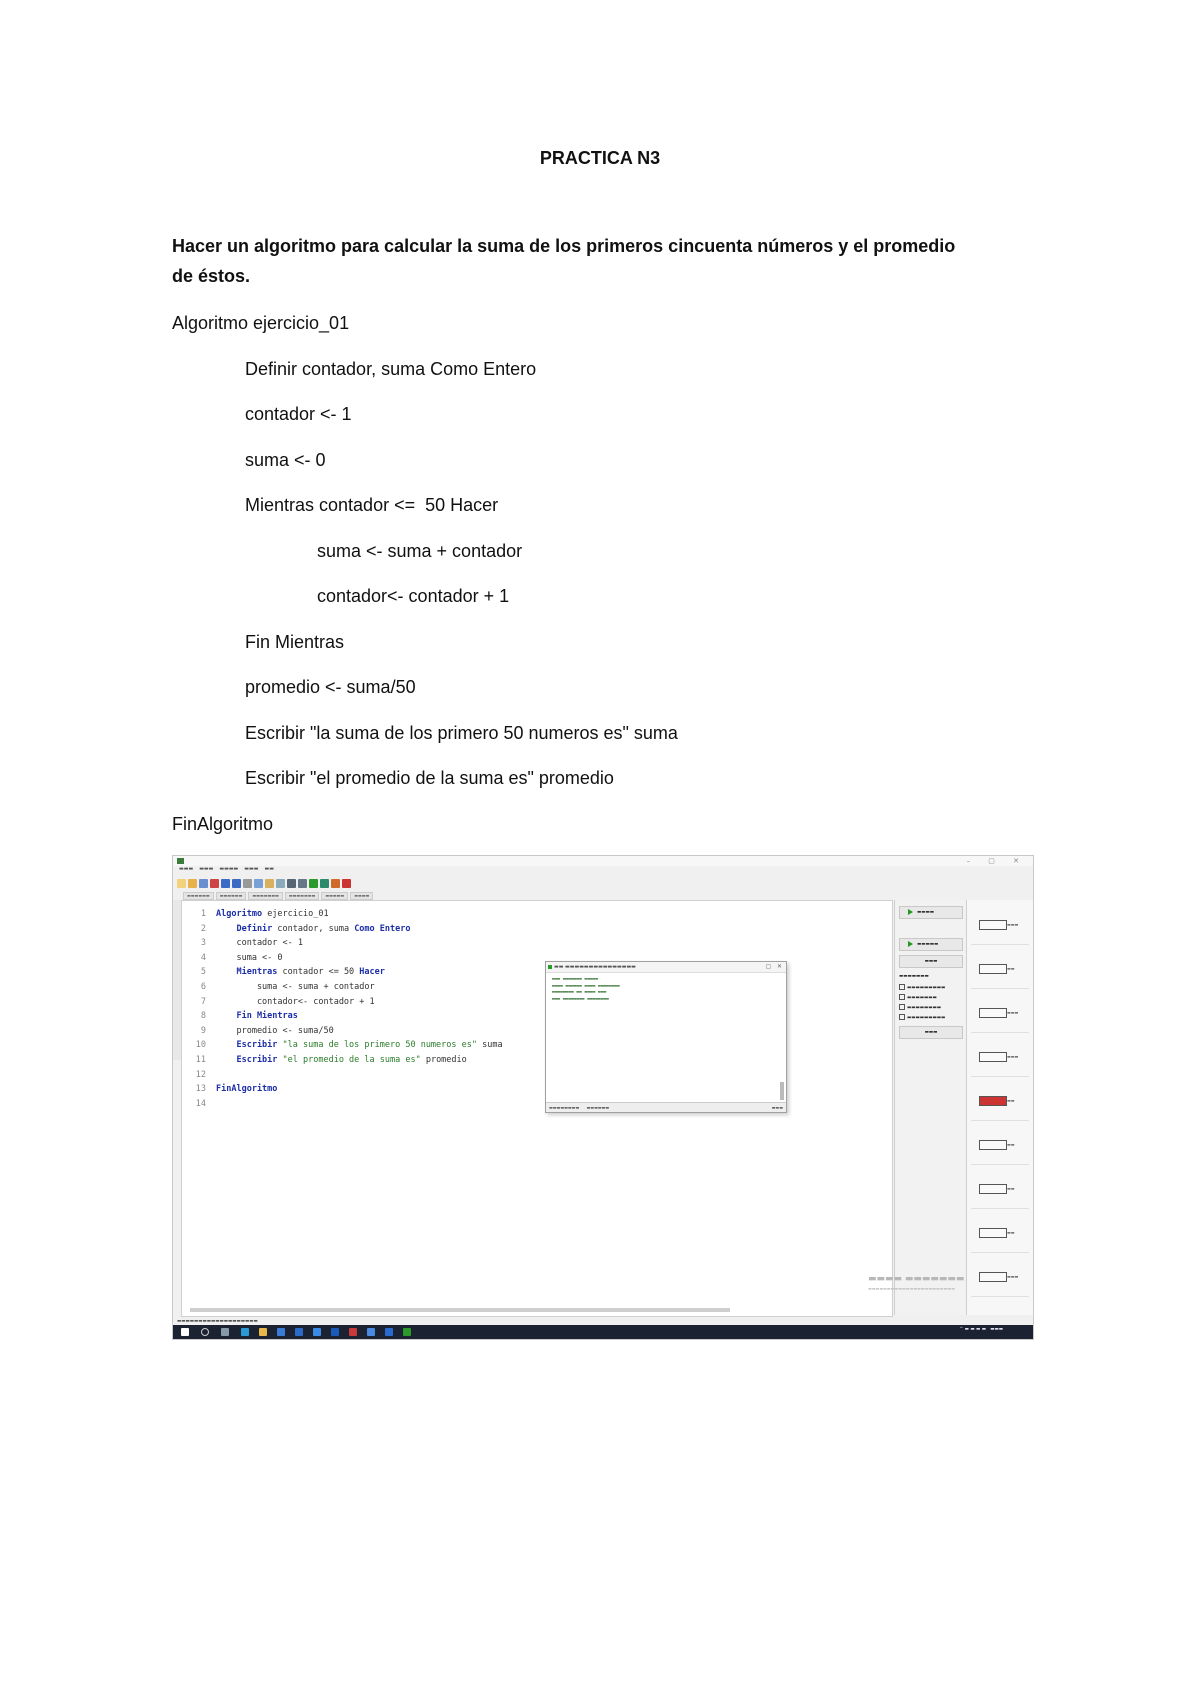 This screenshot has width=1200, height=1698. Describe the element at coordinates (245, 1332) in the screenshot. I see `edge-icon` at that location.